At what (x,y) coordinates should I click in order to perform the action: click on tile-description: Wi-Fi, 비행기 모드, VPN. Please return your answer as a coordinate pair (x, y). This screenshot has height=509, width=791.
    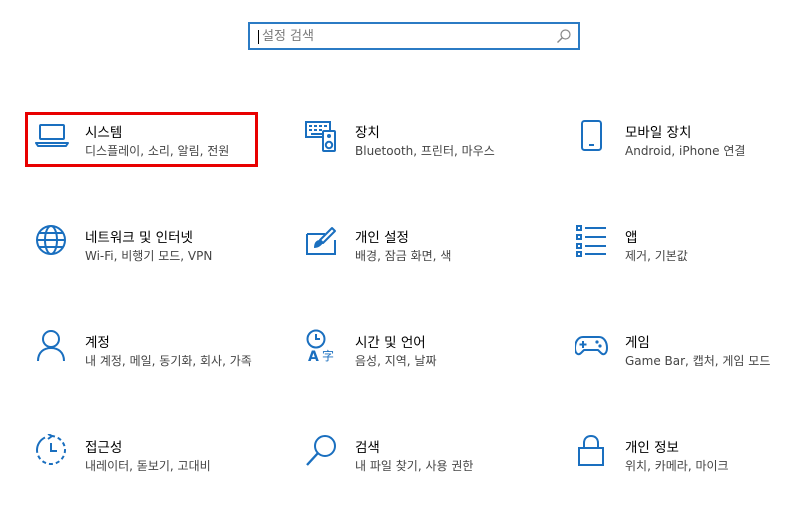
    Looking at the image, I should click on (149, 256).